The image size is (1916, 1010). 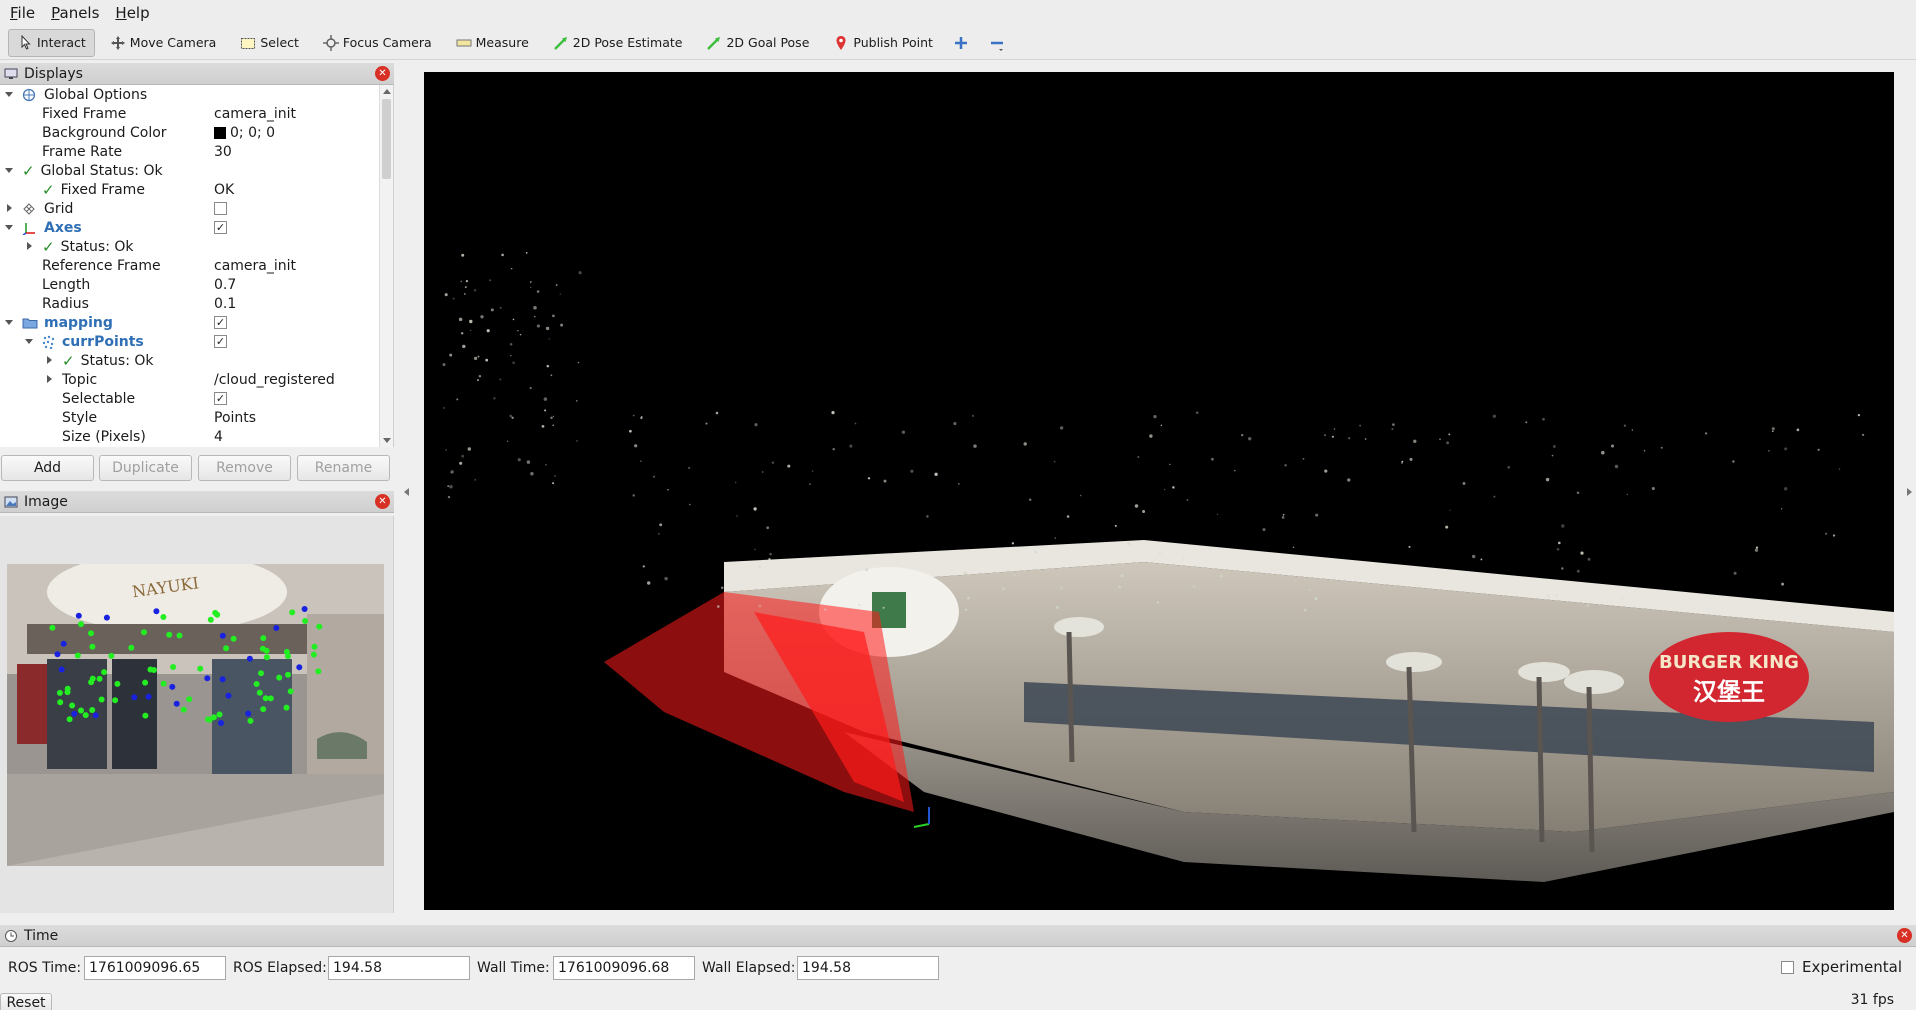 What do you see at coordinates (220, 227) in the screenshot?
I see `axes-enabled-checkbox: ✓` at bounding box center [220, 227].